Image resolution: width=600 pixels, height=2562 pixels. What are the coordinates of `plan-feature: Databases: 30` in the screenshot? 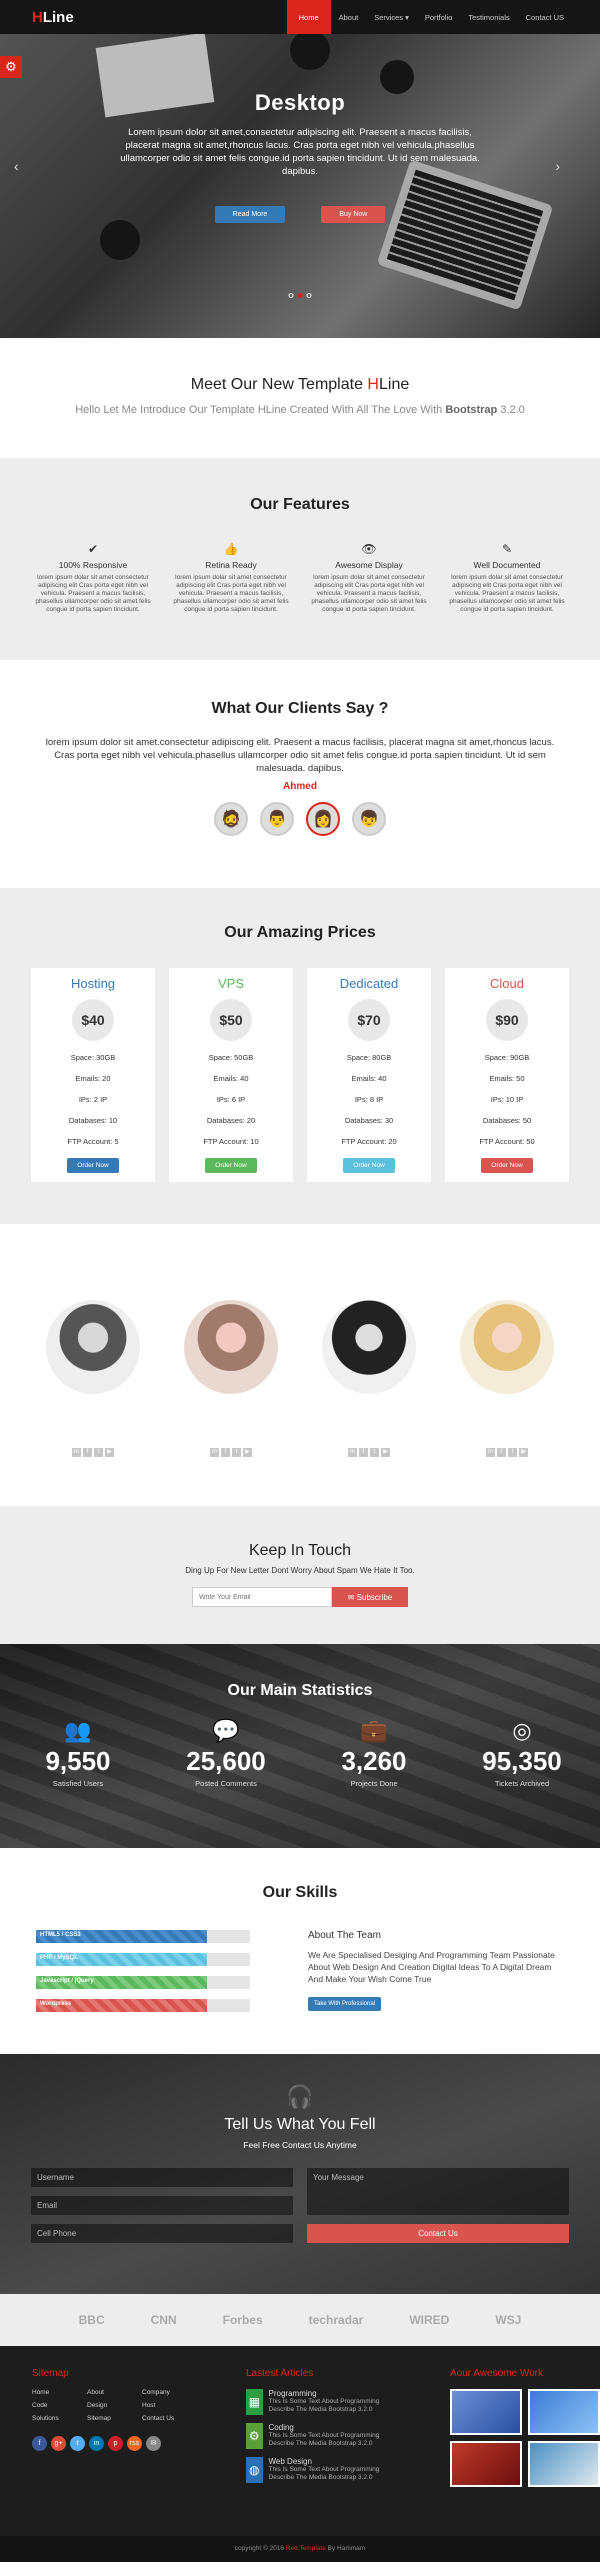 It's located at (369, 1120).